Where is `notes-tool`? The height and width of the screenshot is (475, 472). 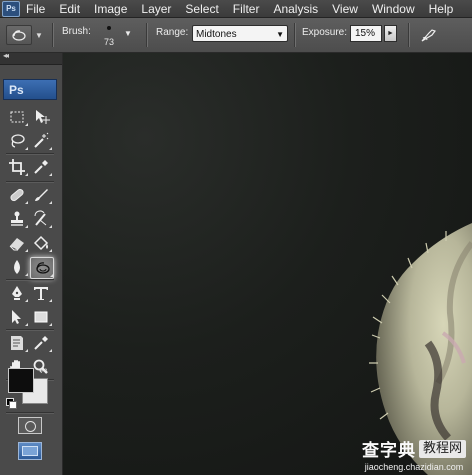 notes-tool is located at coordinates (17, 343).